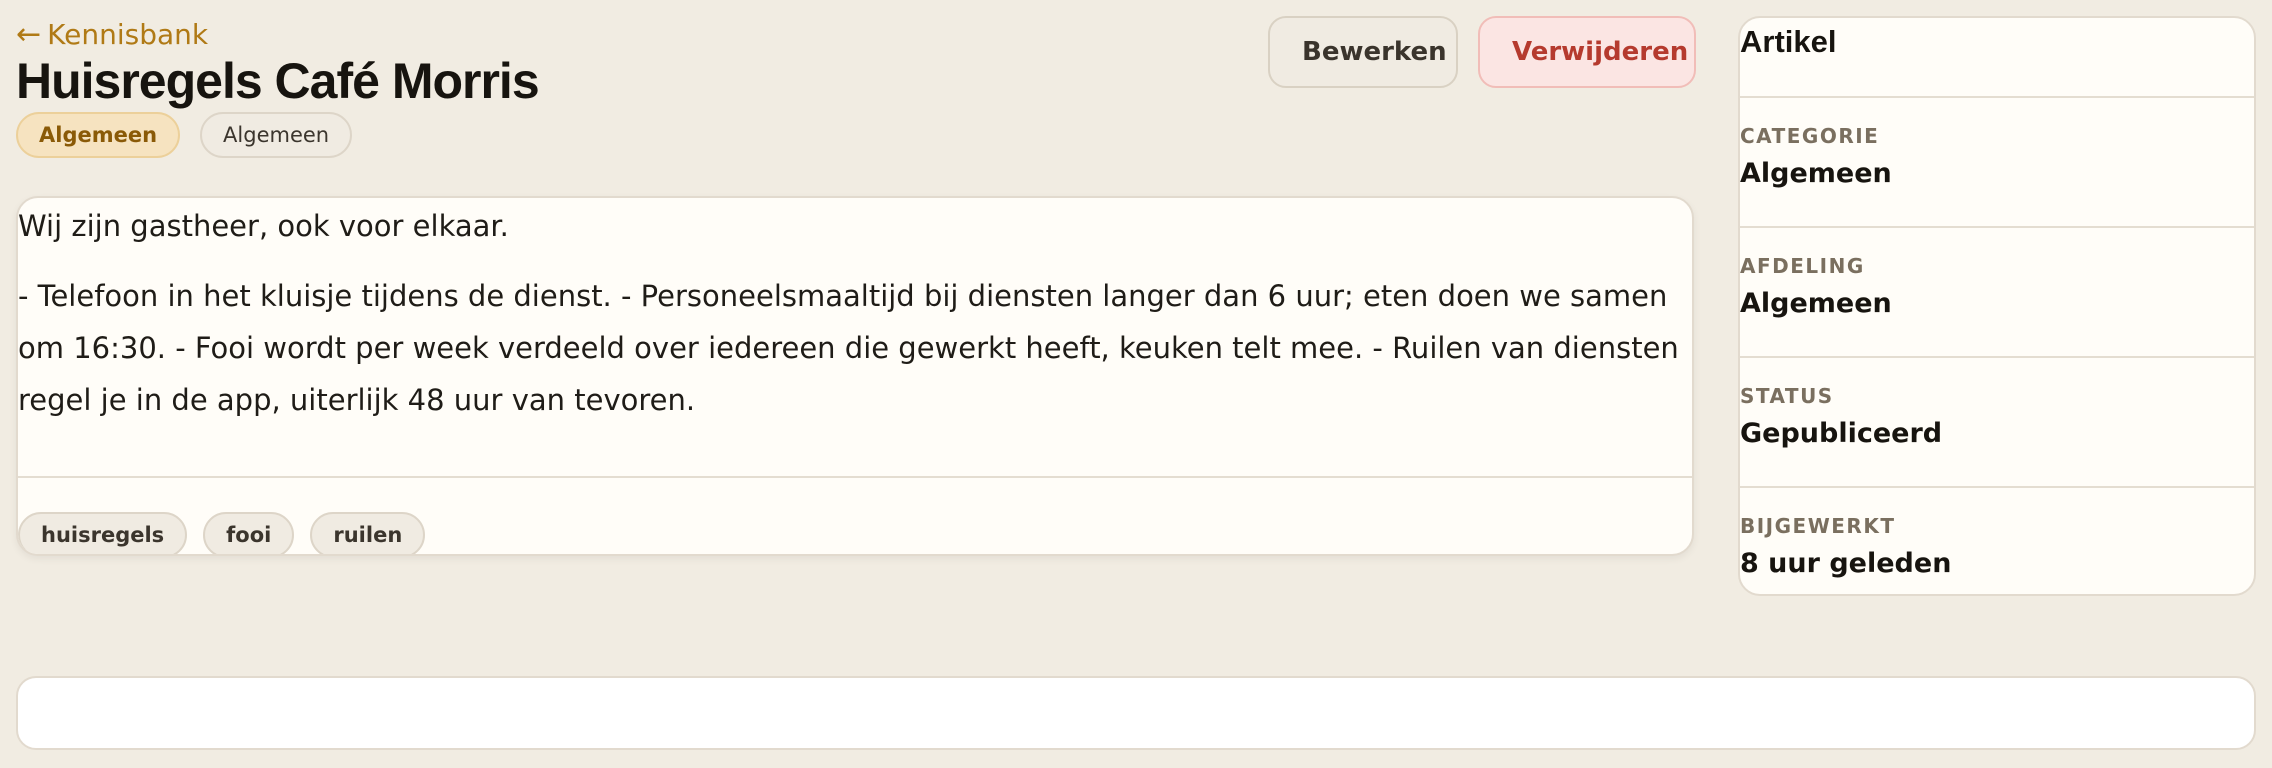 The height and width of the screenshot is (768, 2272). Describe the element at coordinates (1136, 713) in the screenshot. I see `bottom-panel` at that location.